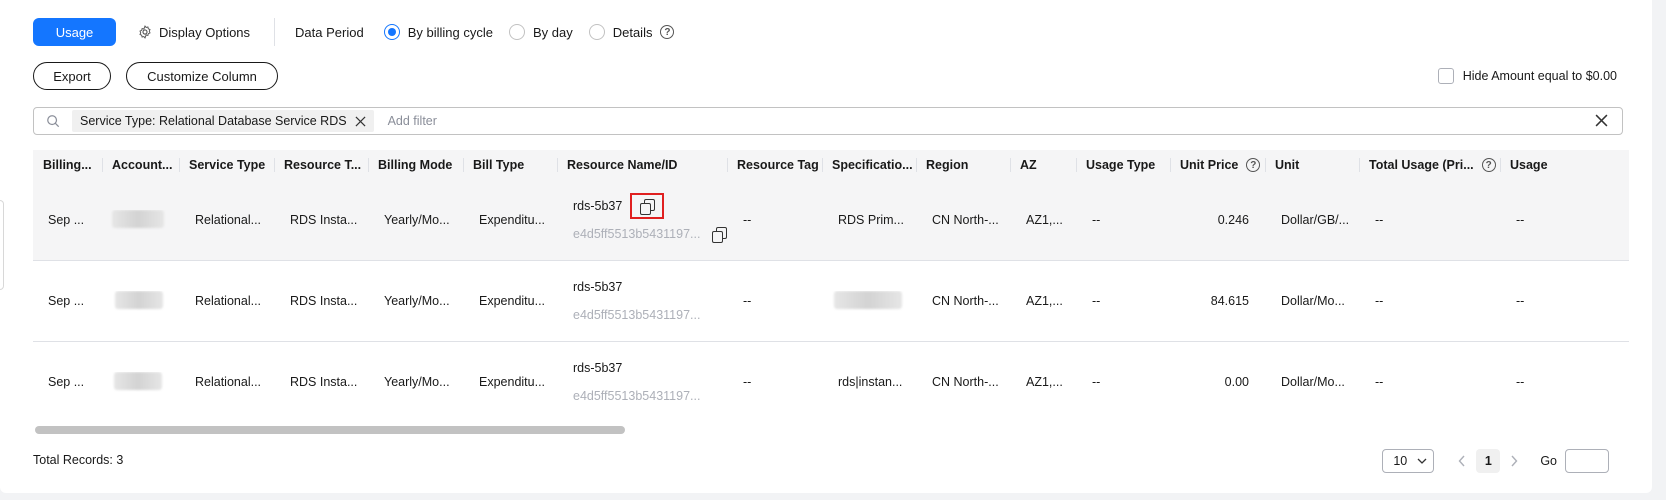  What do you see at coordinates (360, 121) in the screenshot?
I see `close-icon` at bounding box center [360, 121].